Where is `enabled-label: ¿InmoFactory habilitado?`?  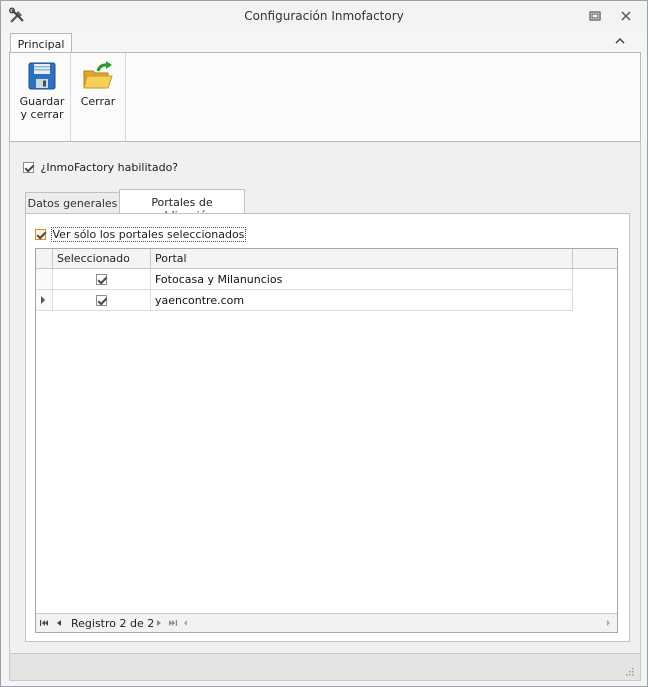
enabled-label: ¿InmoFactory habilitado? is located at coordinates (109, 167).